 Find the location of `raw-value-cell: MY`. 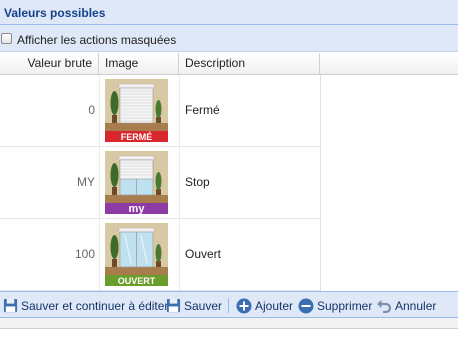

raw-value-cell: MY is located at coordinates (86, 182).